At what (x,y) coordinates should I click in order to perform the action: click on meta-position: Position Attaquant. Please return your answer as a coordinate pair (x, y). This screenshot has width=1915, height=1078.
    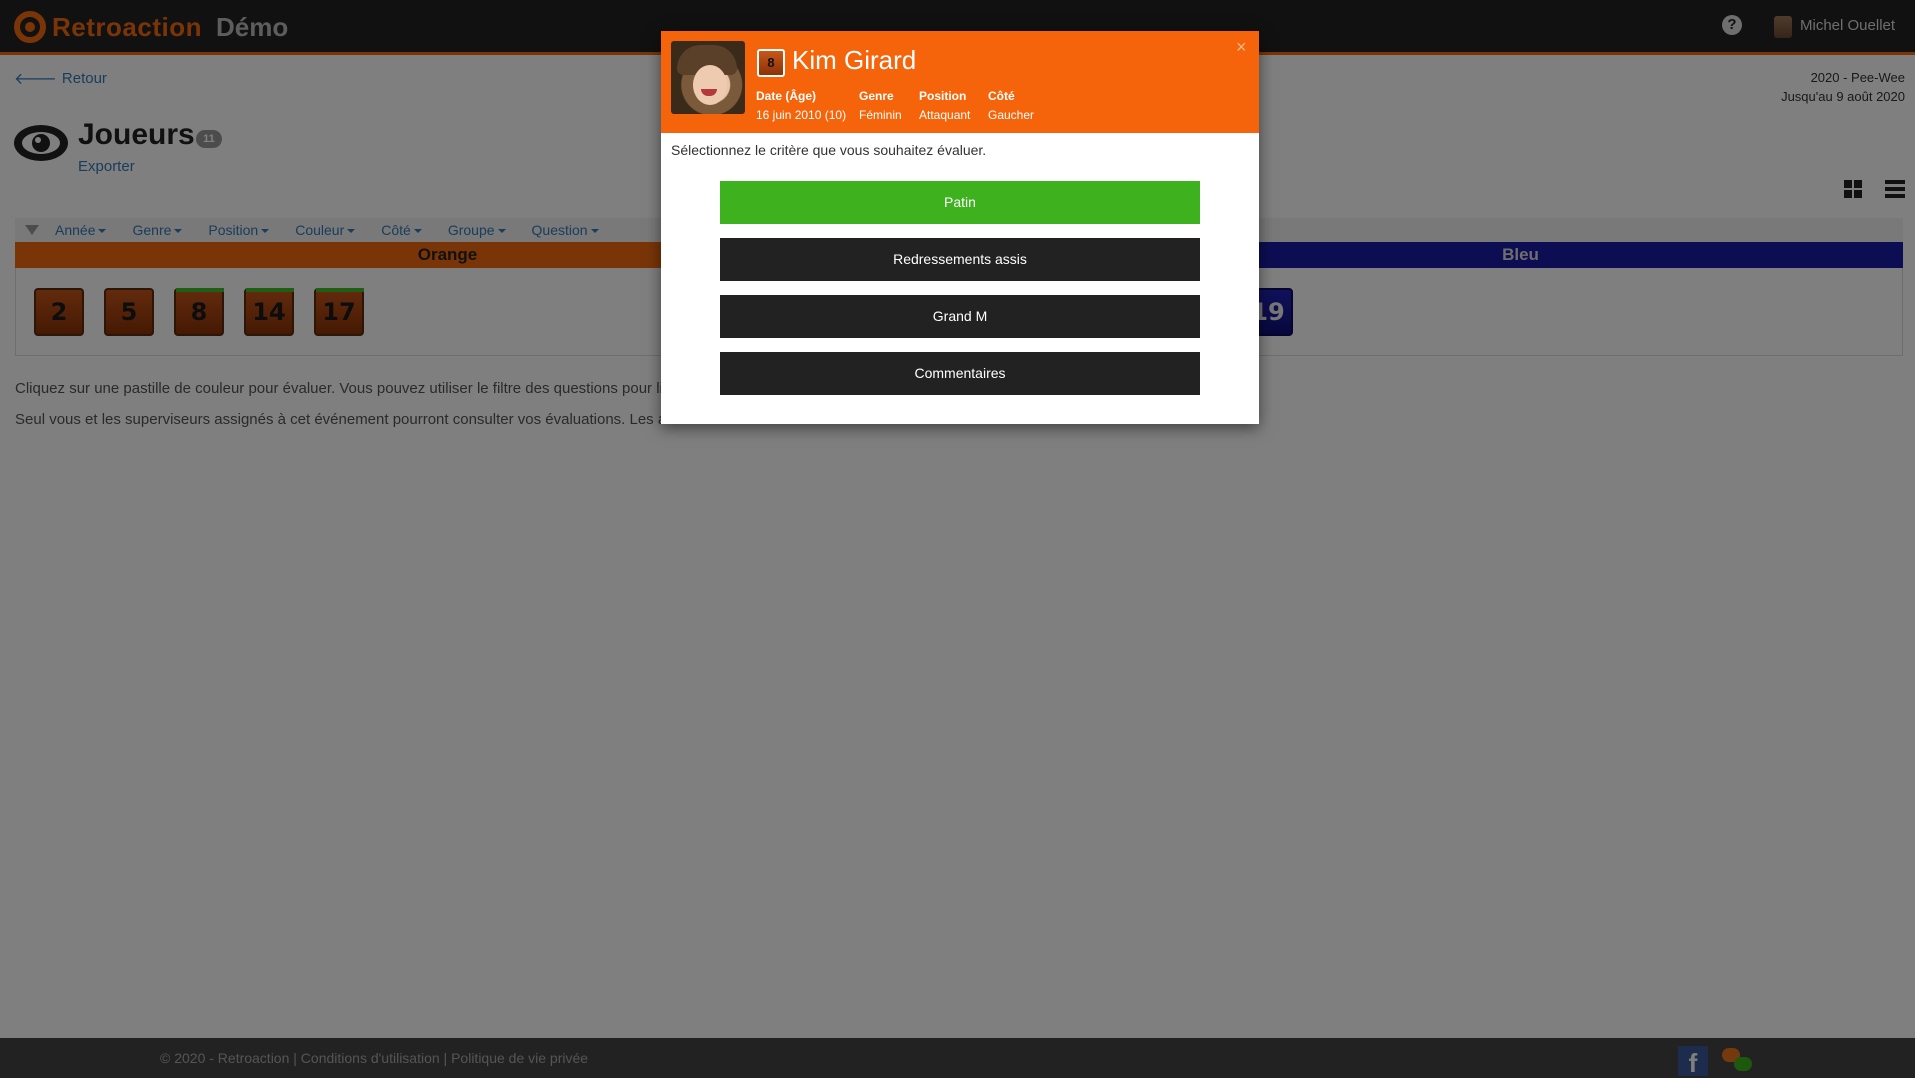
    Looking at the image, I should click on (945, 105).